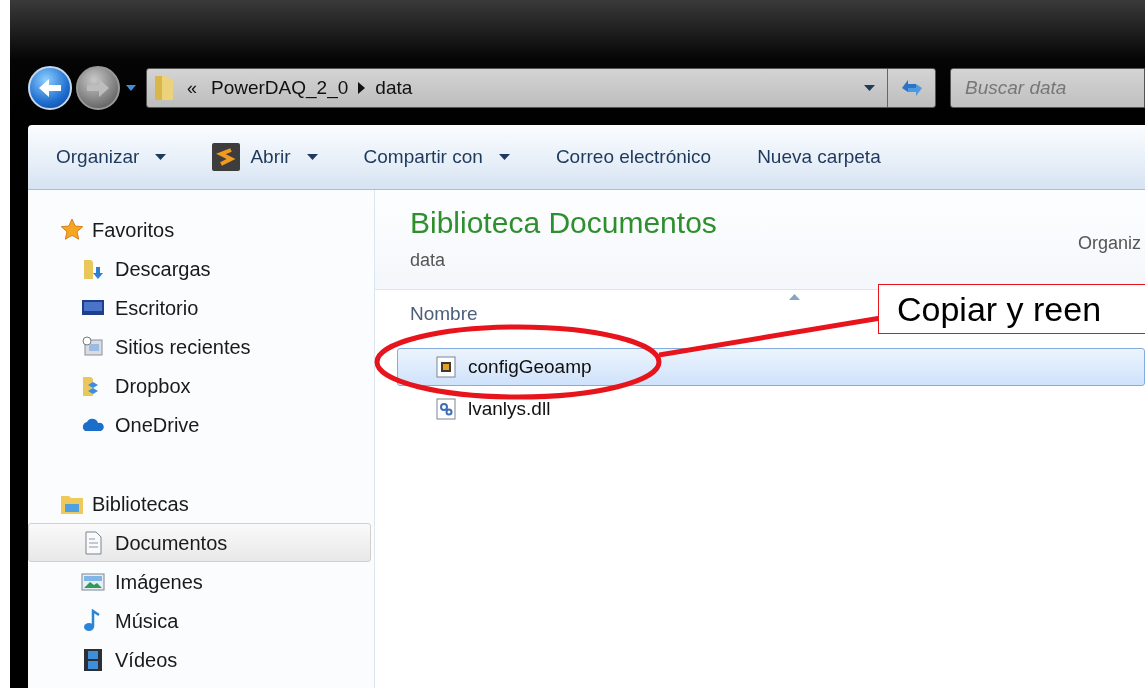  What do you see at coordinates (199, 542) in the screenshot?
I see `nav-item: Documentos` at bounding box center [199, 542].